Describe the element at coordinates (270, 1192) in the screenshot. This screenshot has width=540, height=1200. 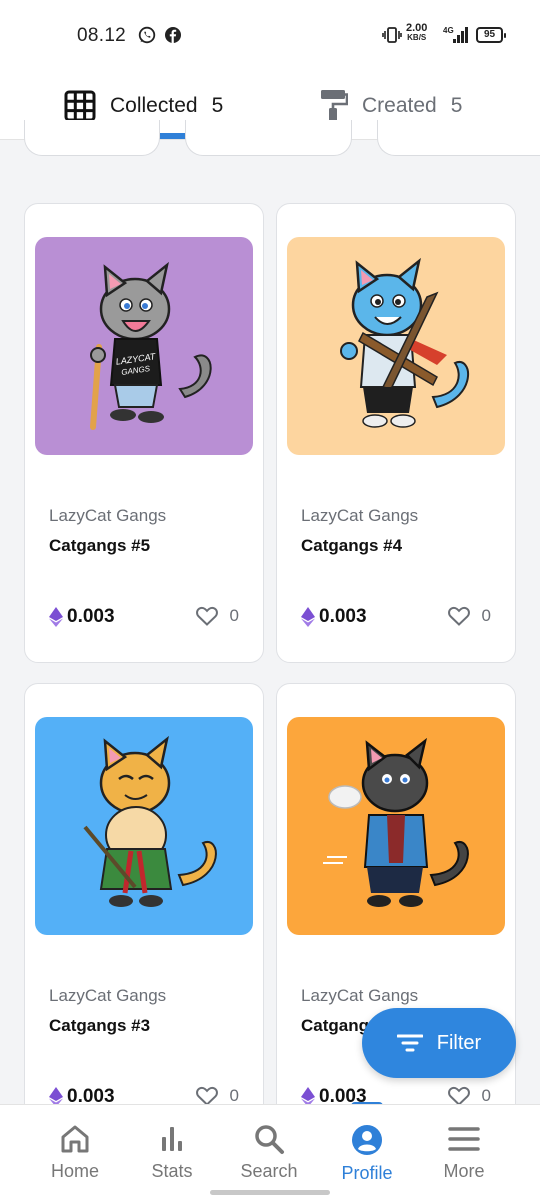
I see `gesture-bar` at that location.